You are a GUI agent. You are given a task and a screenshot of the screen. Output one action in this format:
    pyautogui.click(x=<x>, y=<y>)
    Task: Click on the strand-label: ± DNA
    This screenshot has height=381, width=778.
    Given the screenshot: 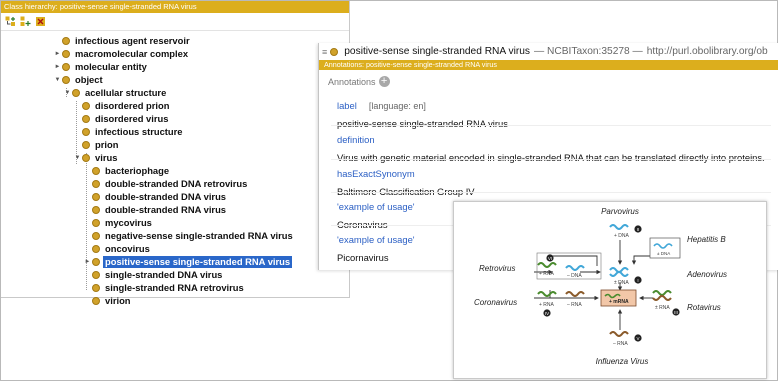 What is the action you would take?
    pyautogui.click(x=621, y=283)
    